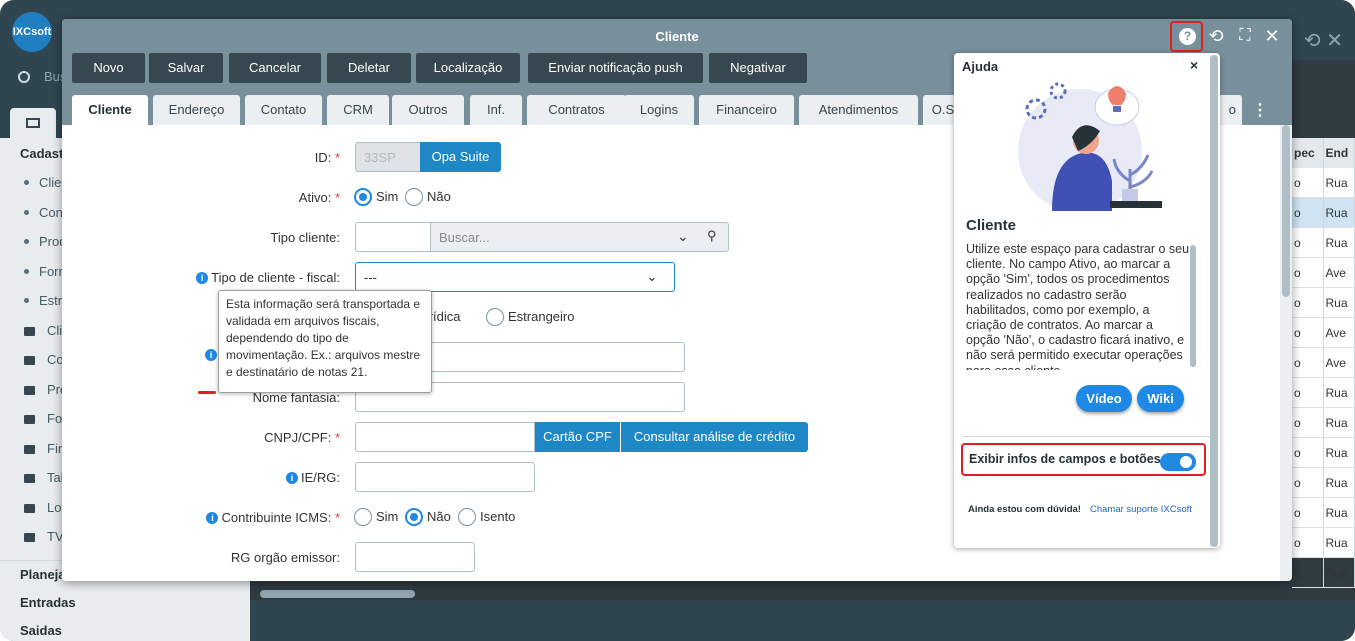 This screenshot has height=641, width=1355. Describe the element at coordinates (337, 594) in the screenshot. I see `horizontal-scrollbar` at that location.